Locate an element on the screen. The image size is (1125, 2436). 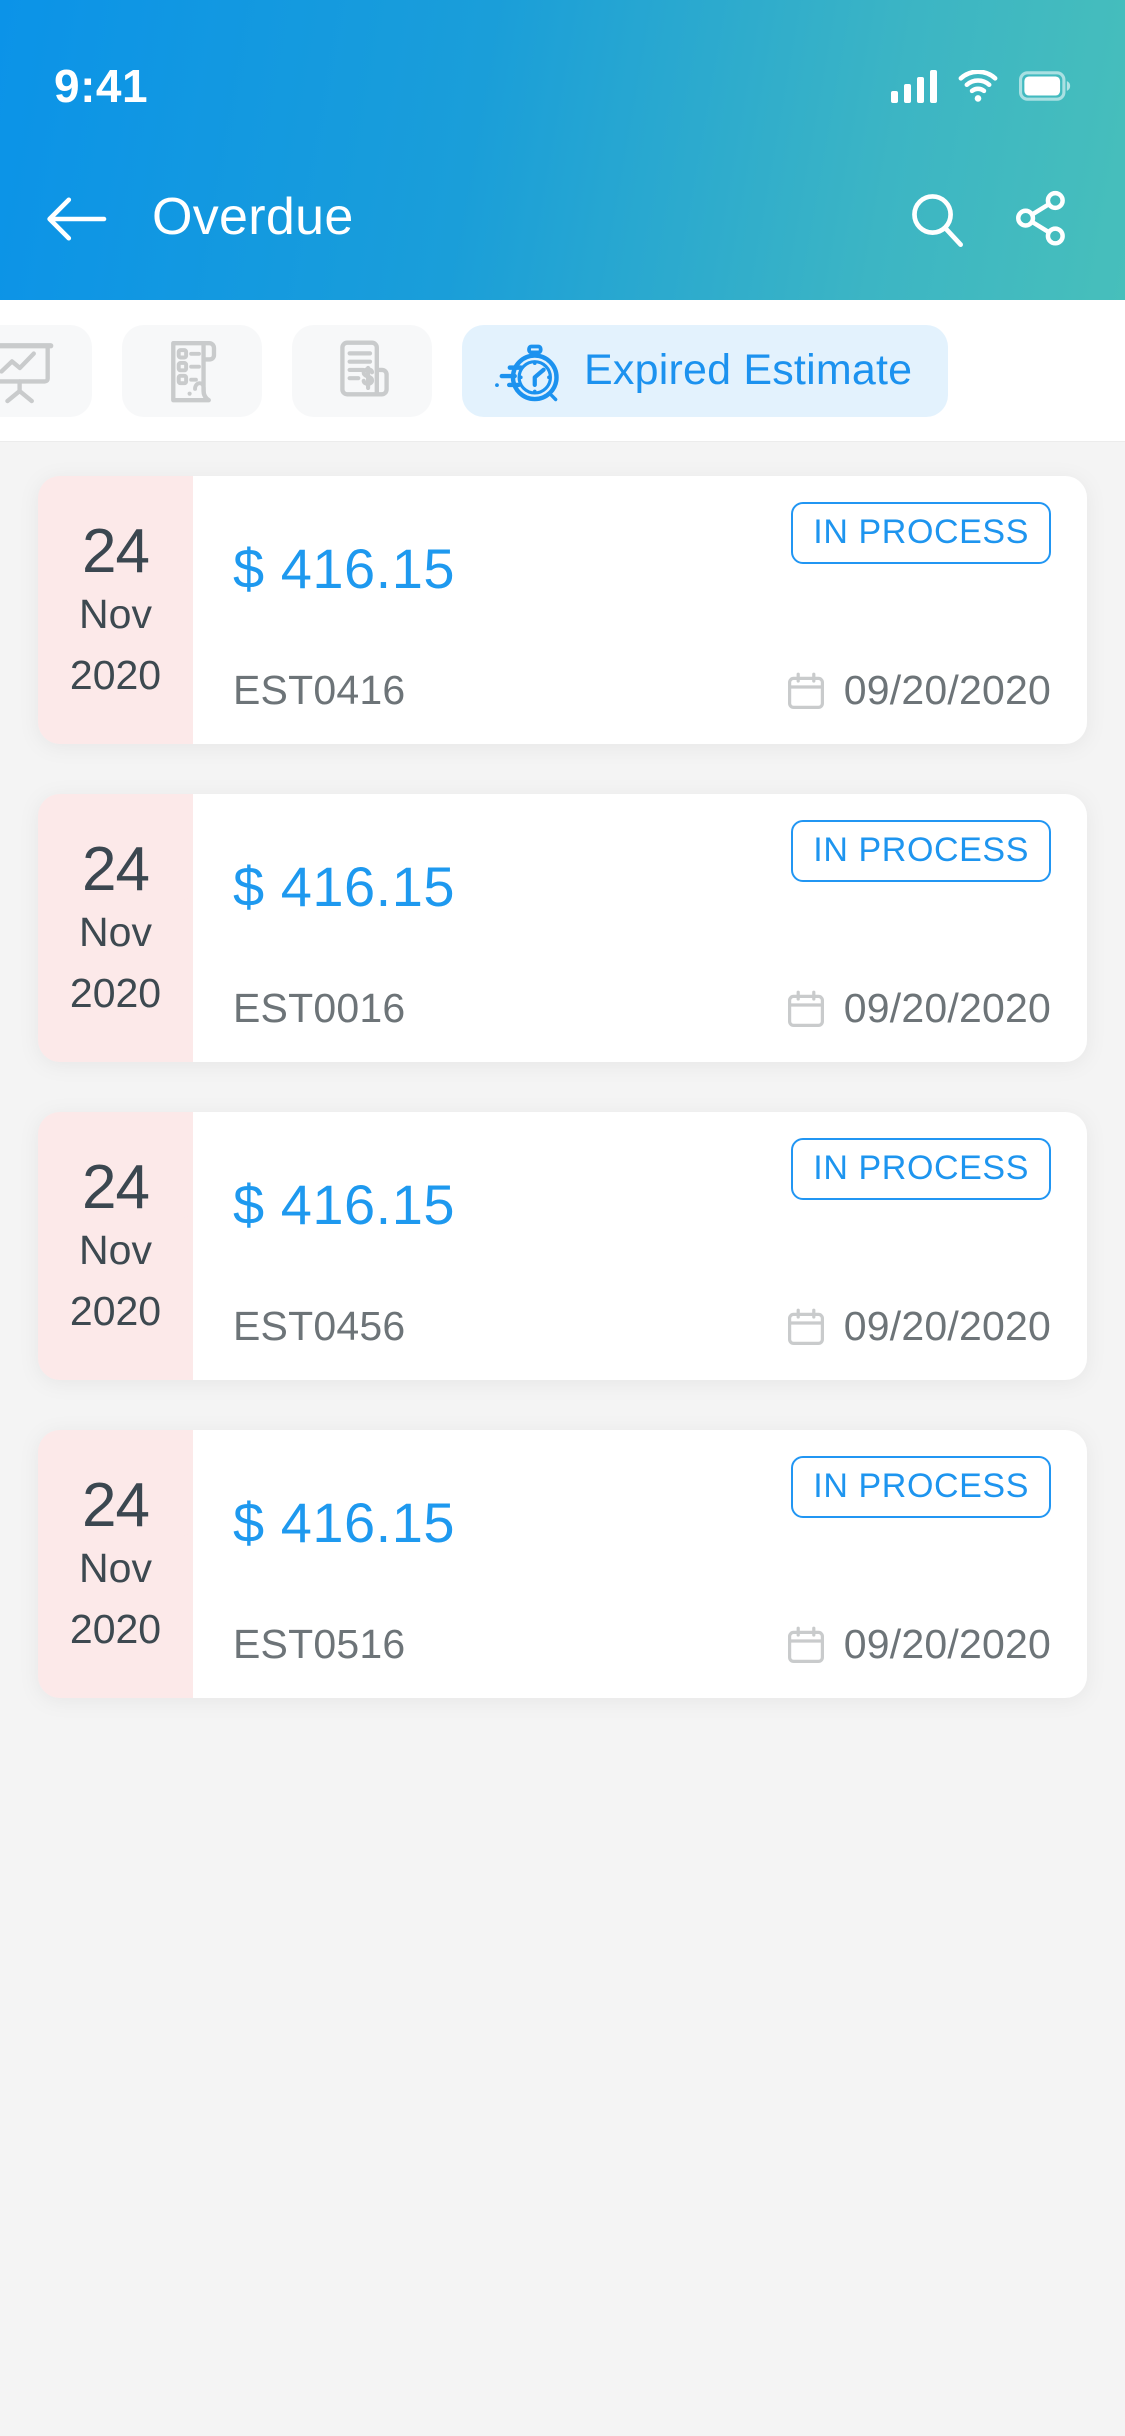
card-estimate-id: EST0456 is located at coordinates (319, 1326).